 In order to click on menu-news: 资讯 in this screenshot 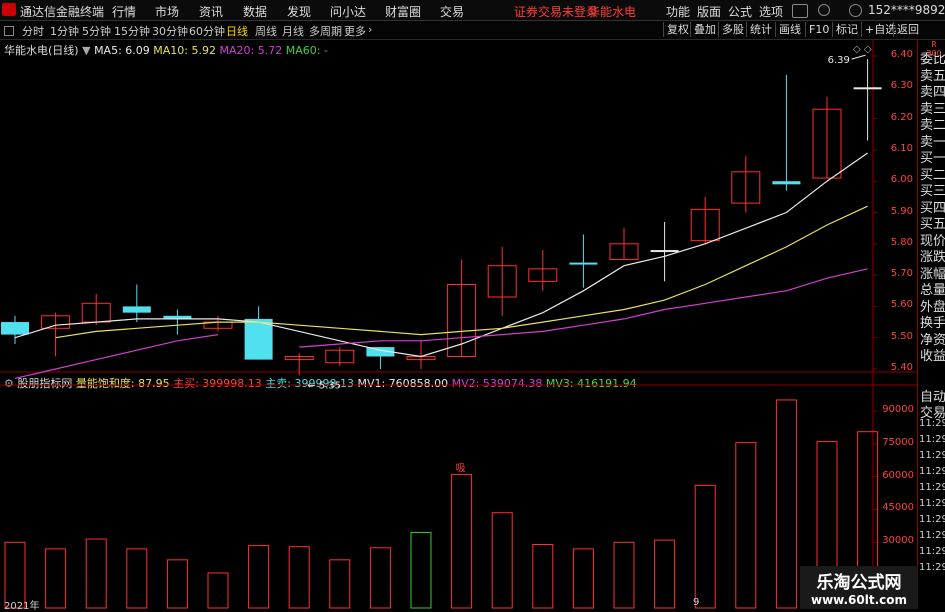, I will do `click(211, 11)`.